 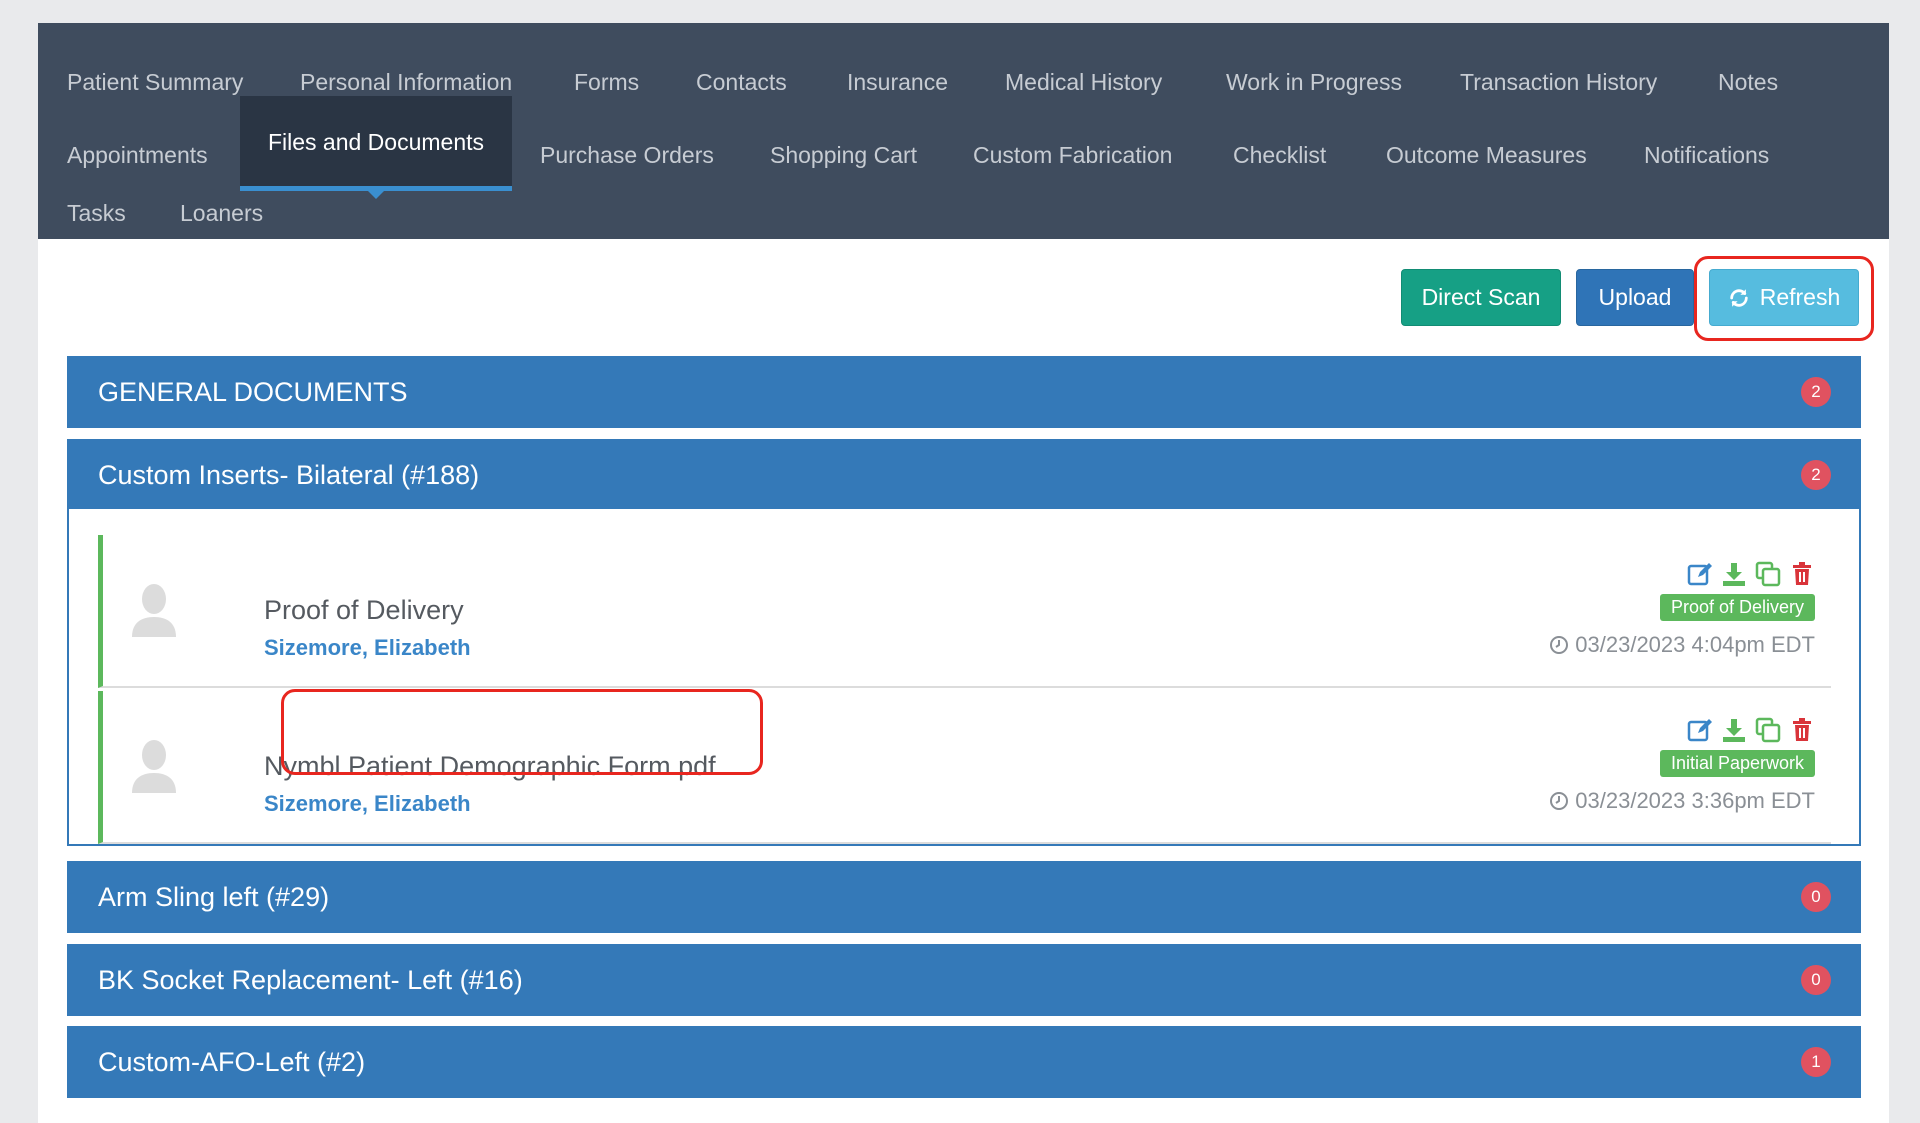 I want to click on document-date: 03/23/2023 4:04pm EDT, so click(x=1682, y=645).